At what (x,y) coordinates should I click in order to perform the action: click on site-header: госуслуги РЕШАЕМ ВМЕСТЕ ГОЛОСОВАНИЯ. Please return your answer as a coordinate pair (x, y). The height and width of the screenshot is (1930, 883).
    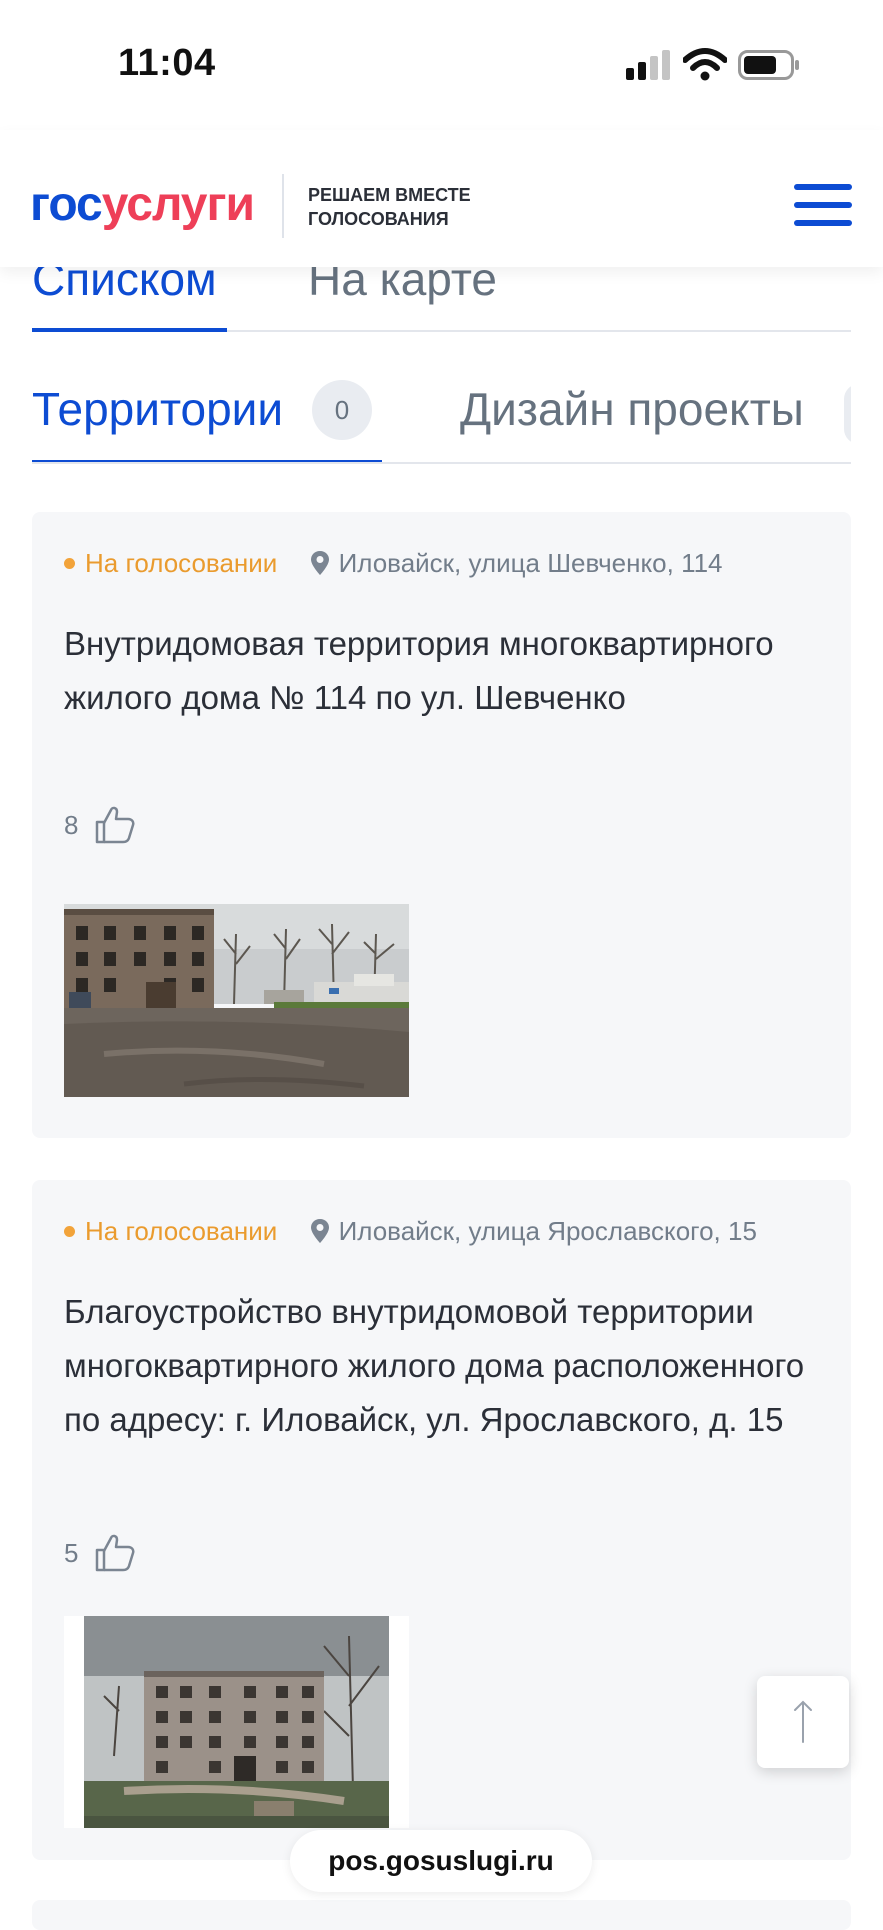
    Looking at the image, I should click on (441, 198).